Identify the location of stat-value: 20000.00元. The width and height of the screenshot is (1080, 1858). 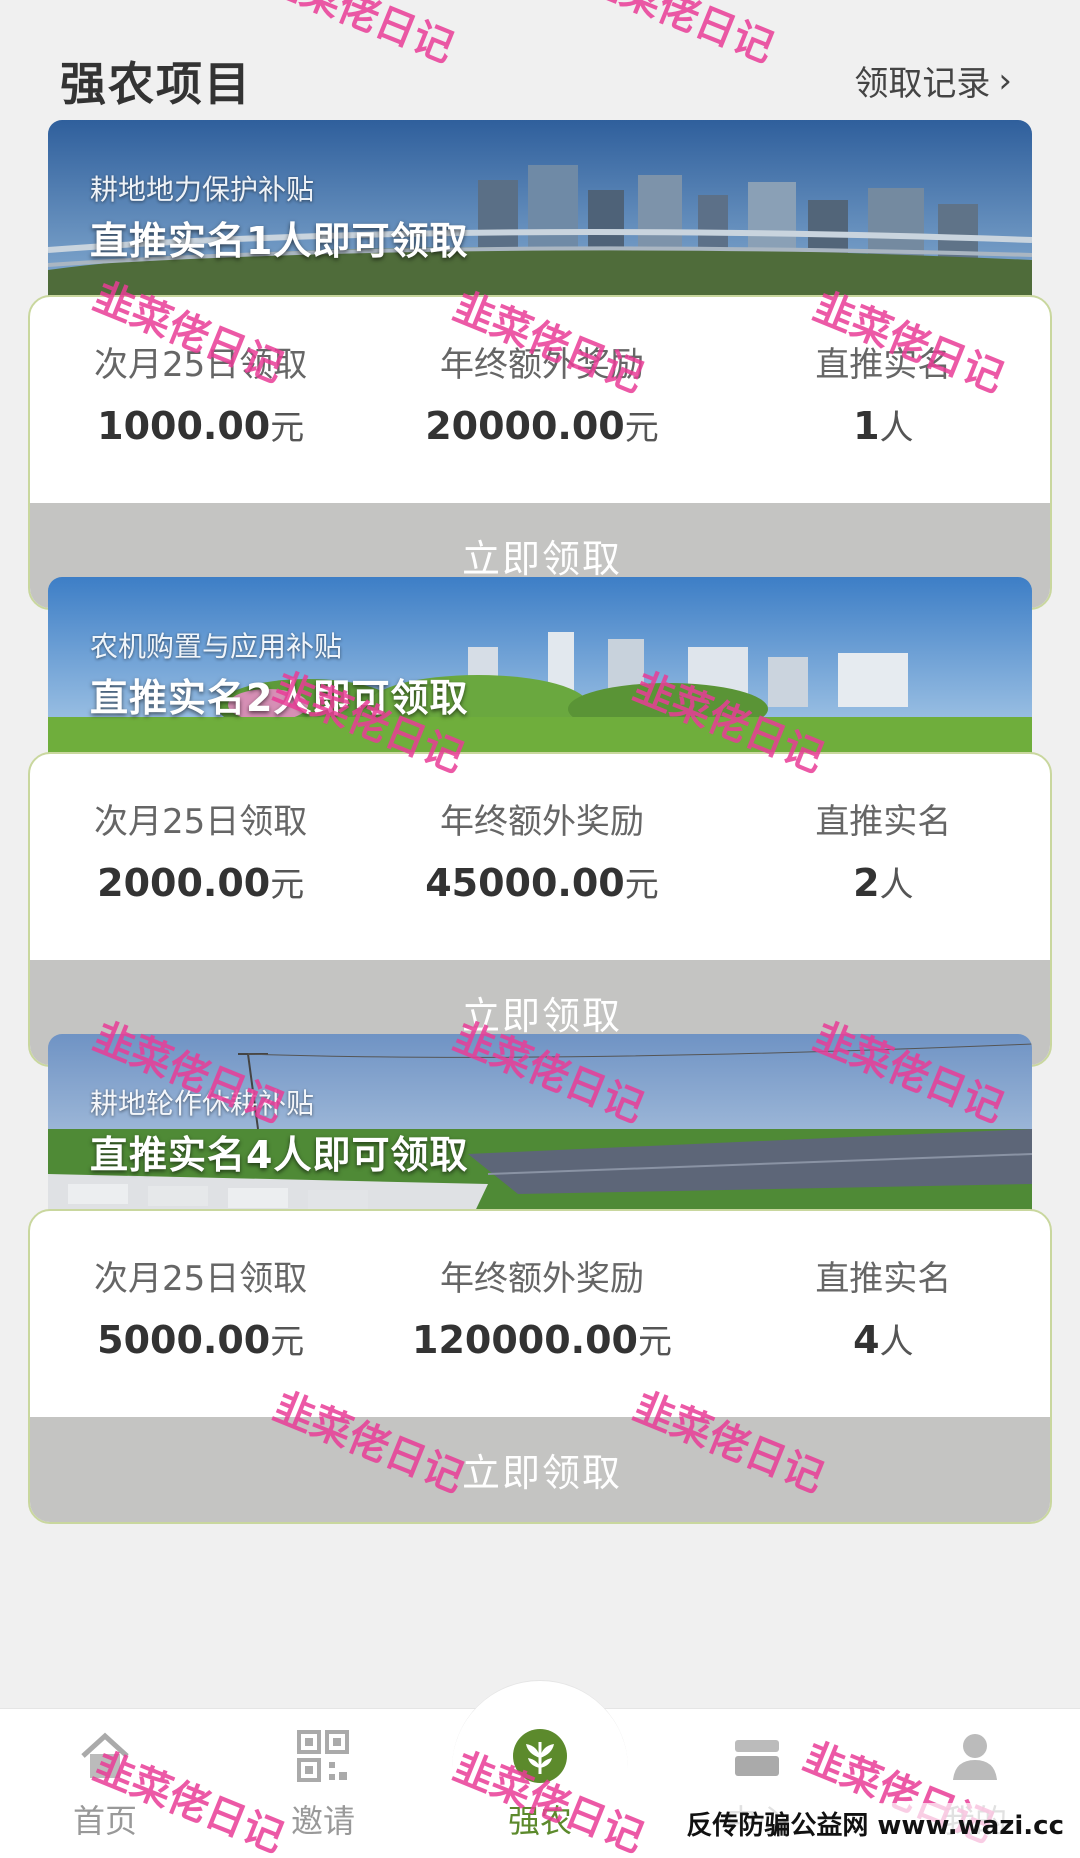
(541, 424).